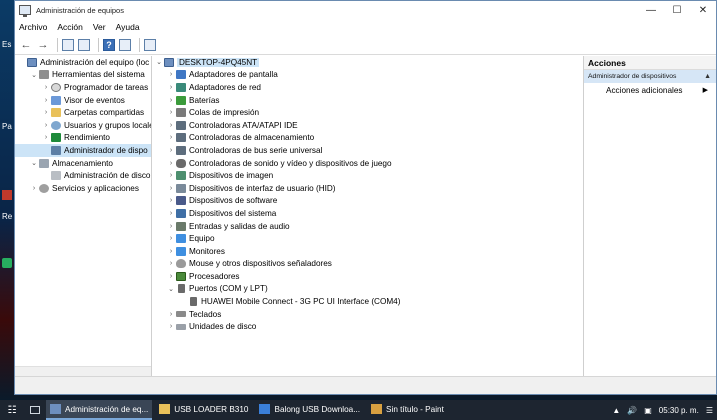  What do you see at coordinates (128, 27) in the screenshot?
I see `menu-ayuda: Ayuda` at bounding box center [128, 27].